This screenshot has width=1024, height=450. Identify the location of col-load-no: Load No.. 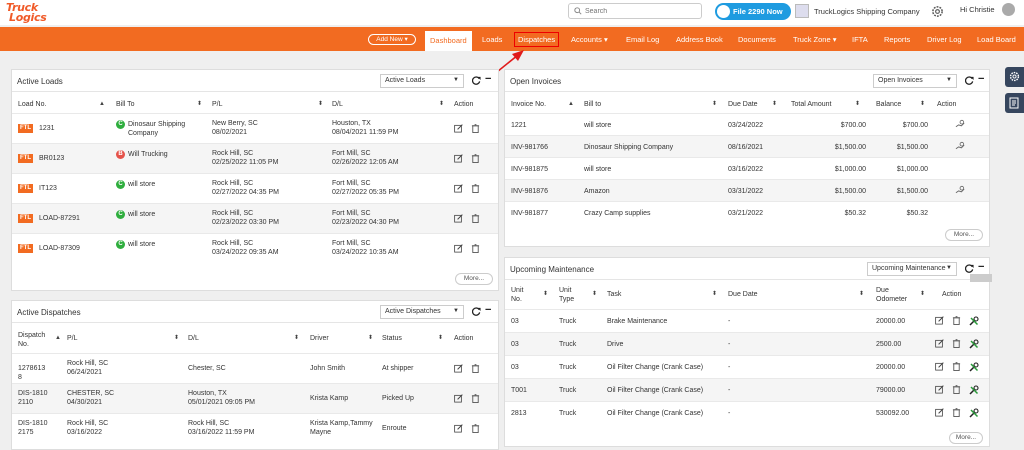
(32, 104).